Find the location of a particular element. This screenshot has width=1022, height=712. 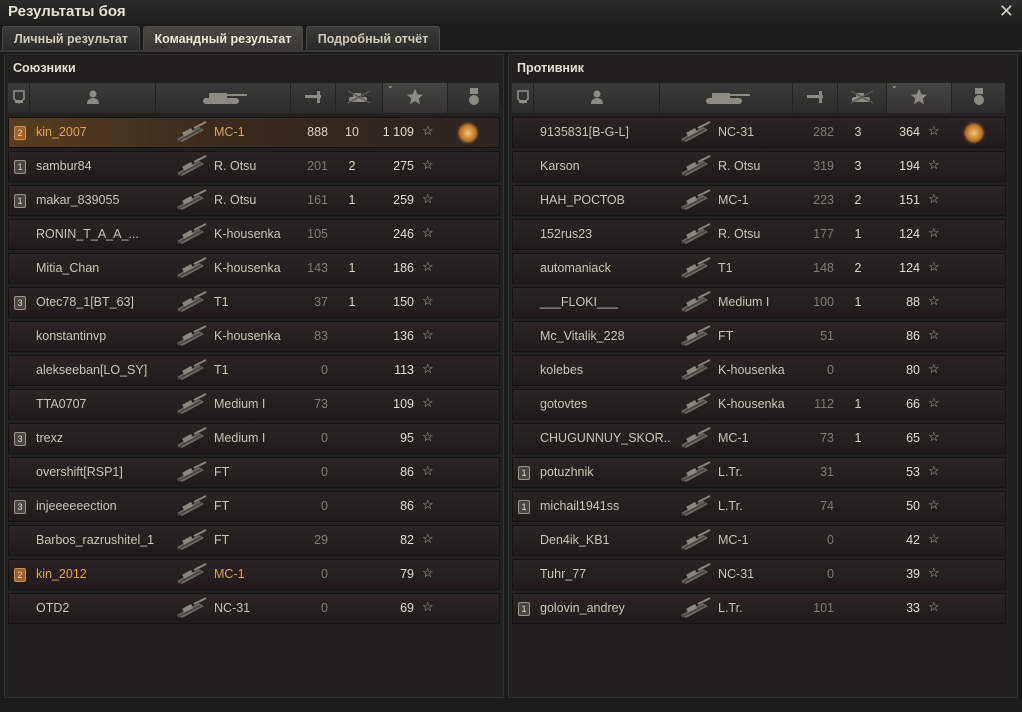

player-row: RONIN_T_A_A_... K-housenka 105 246 ☆ is located at coordinates (254, 234).